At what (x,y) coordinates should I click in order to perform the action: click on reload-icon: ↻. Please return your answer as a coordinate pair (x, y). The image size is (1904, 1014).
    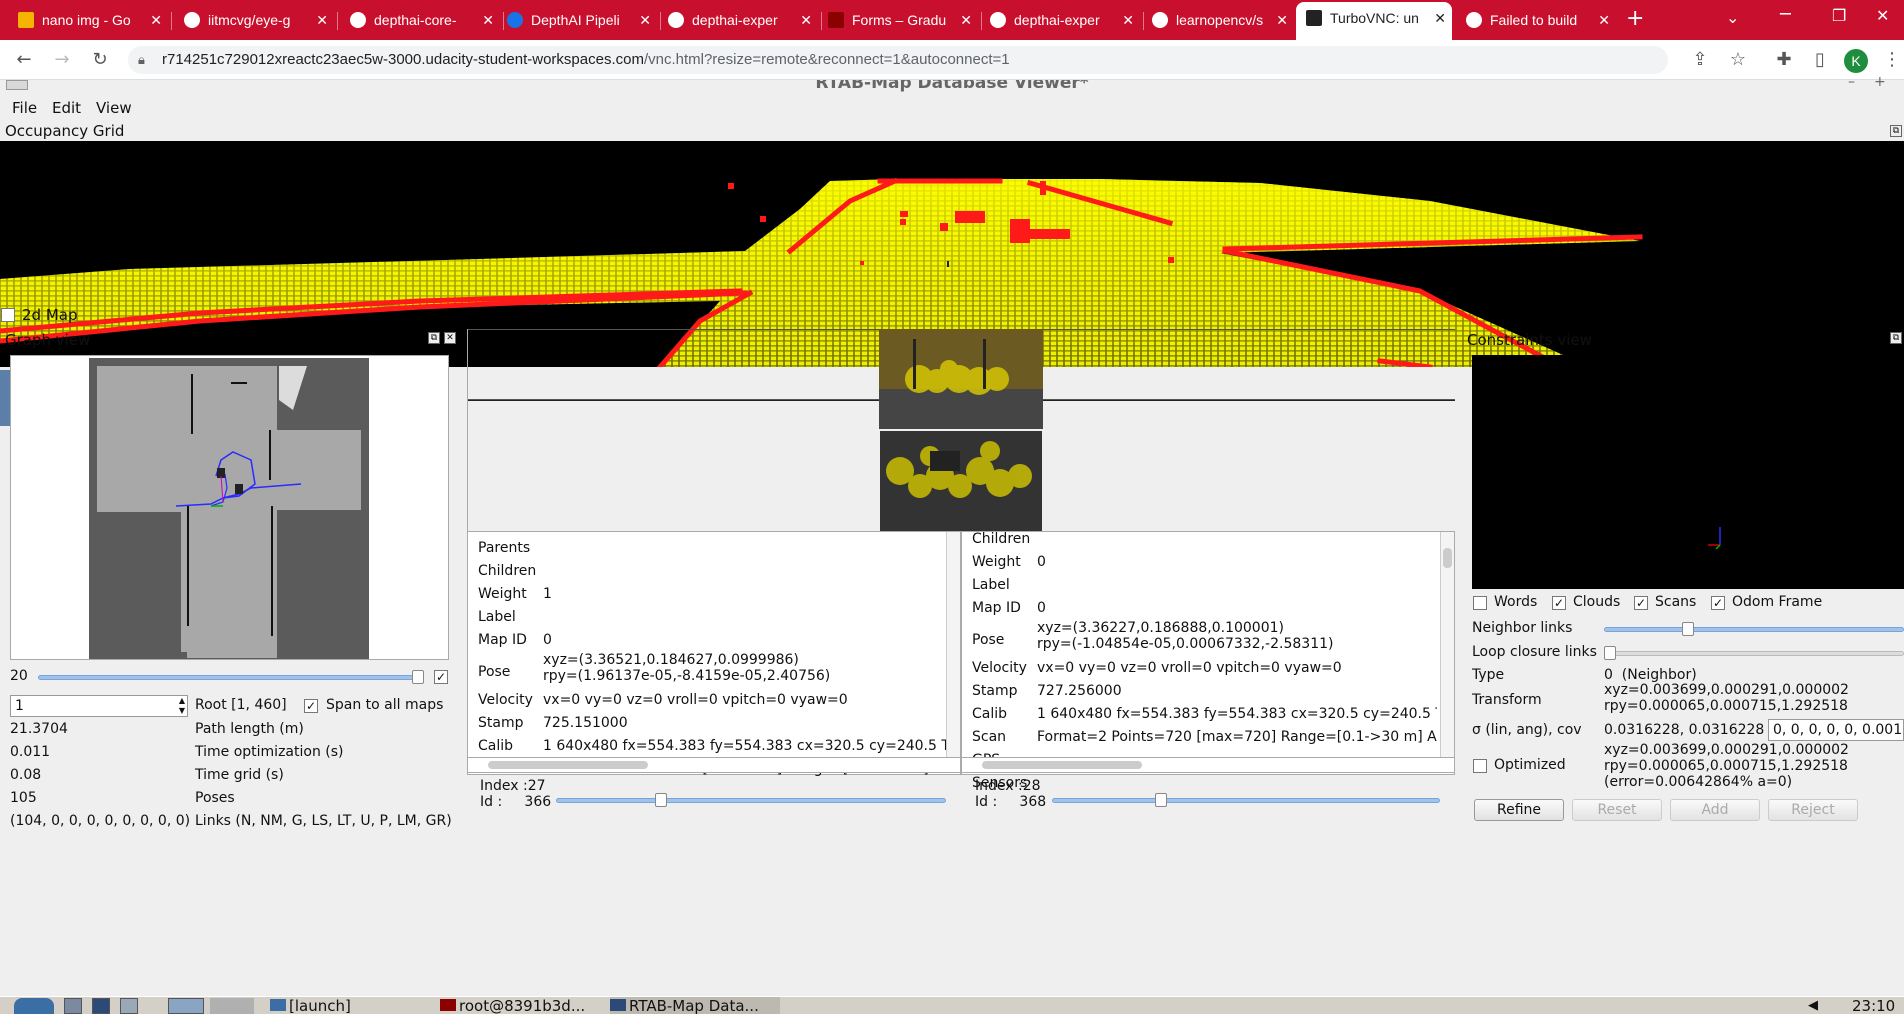
    Looking at the image, I should click on (100, 60).